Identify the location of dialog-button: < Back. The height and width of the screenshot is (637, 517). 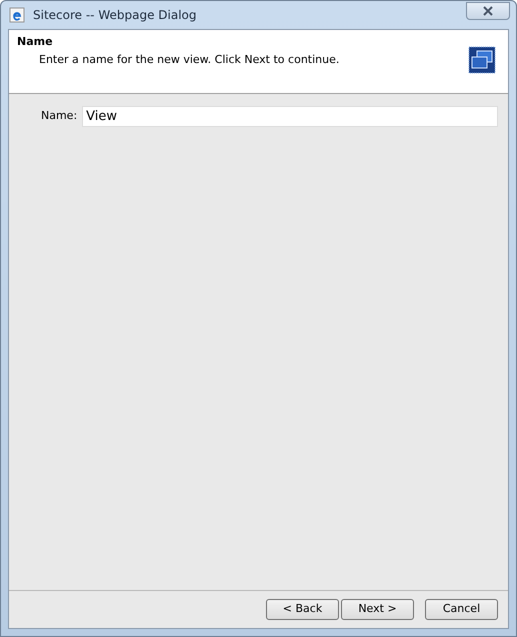
(302, 609).